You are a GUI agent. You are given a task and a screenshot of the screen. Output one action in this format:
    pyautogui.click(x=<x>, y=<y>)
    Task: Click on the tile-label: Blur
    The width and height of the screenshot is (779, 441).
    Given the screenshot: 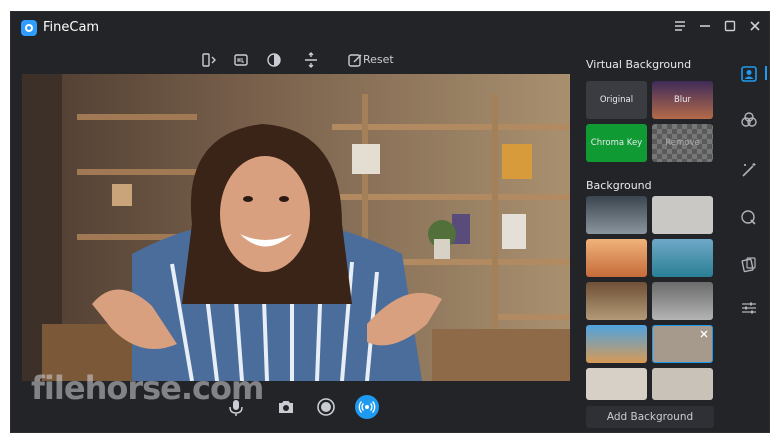 What is the action you would take?
    pyautogui.click(x=682, y=100)
    